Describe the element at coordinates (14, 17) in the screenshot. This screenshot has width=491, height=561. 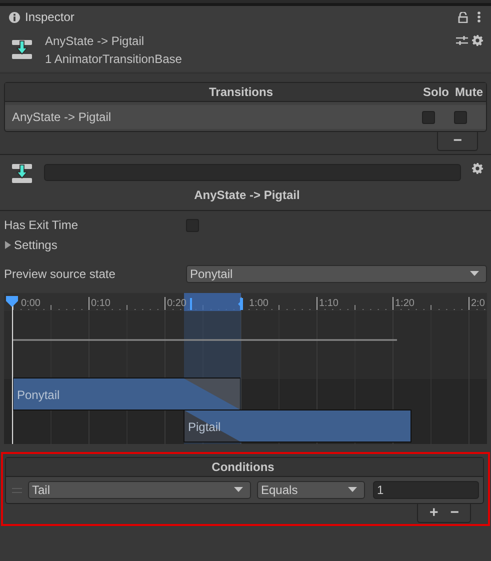
I see `info-icon` at that location.